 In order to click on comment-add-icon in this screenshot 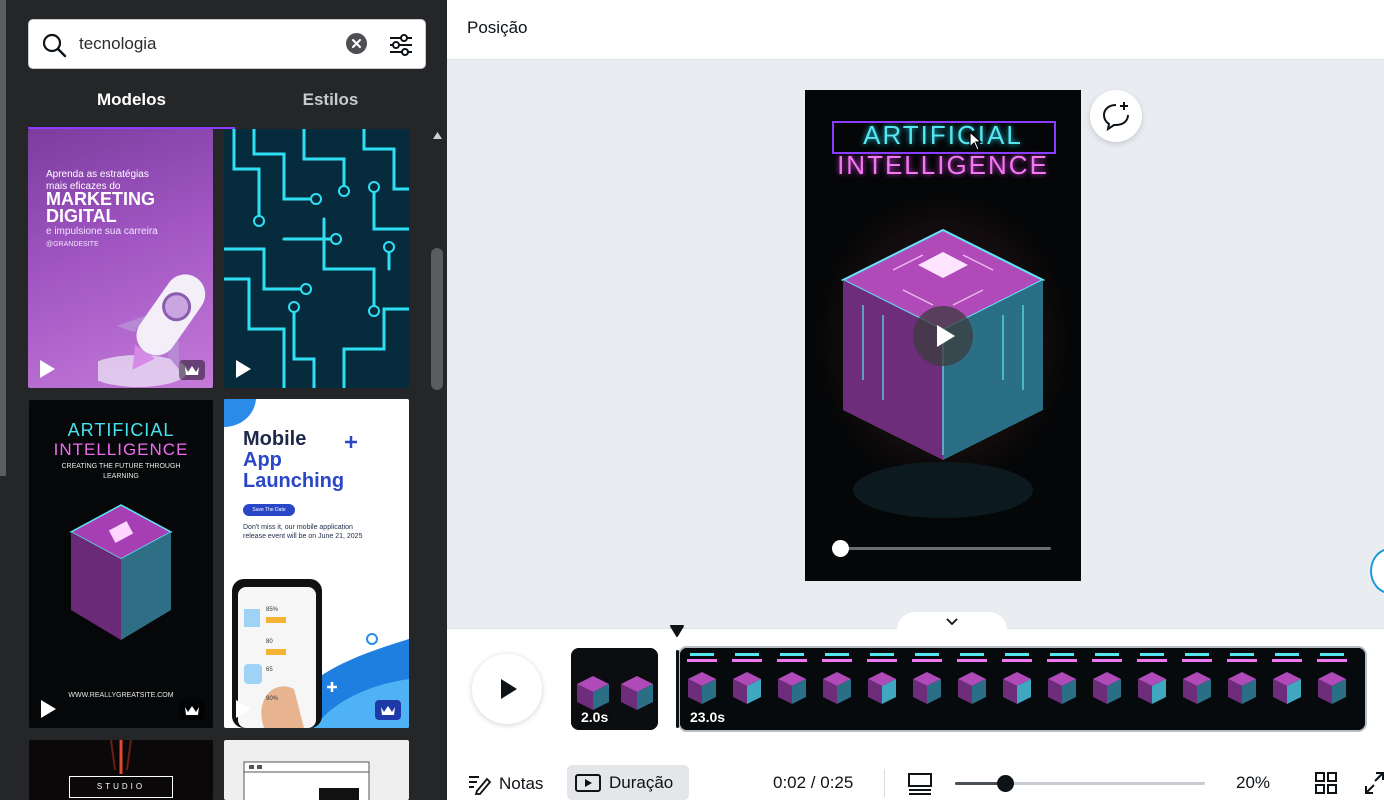, I will do `click(1115, 117)`.